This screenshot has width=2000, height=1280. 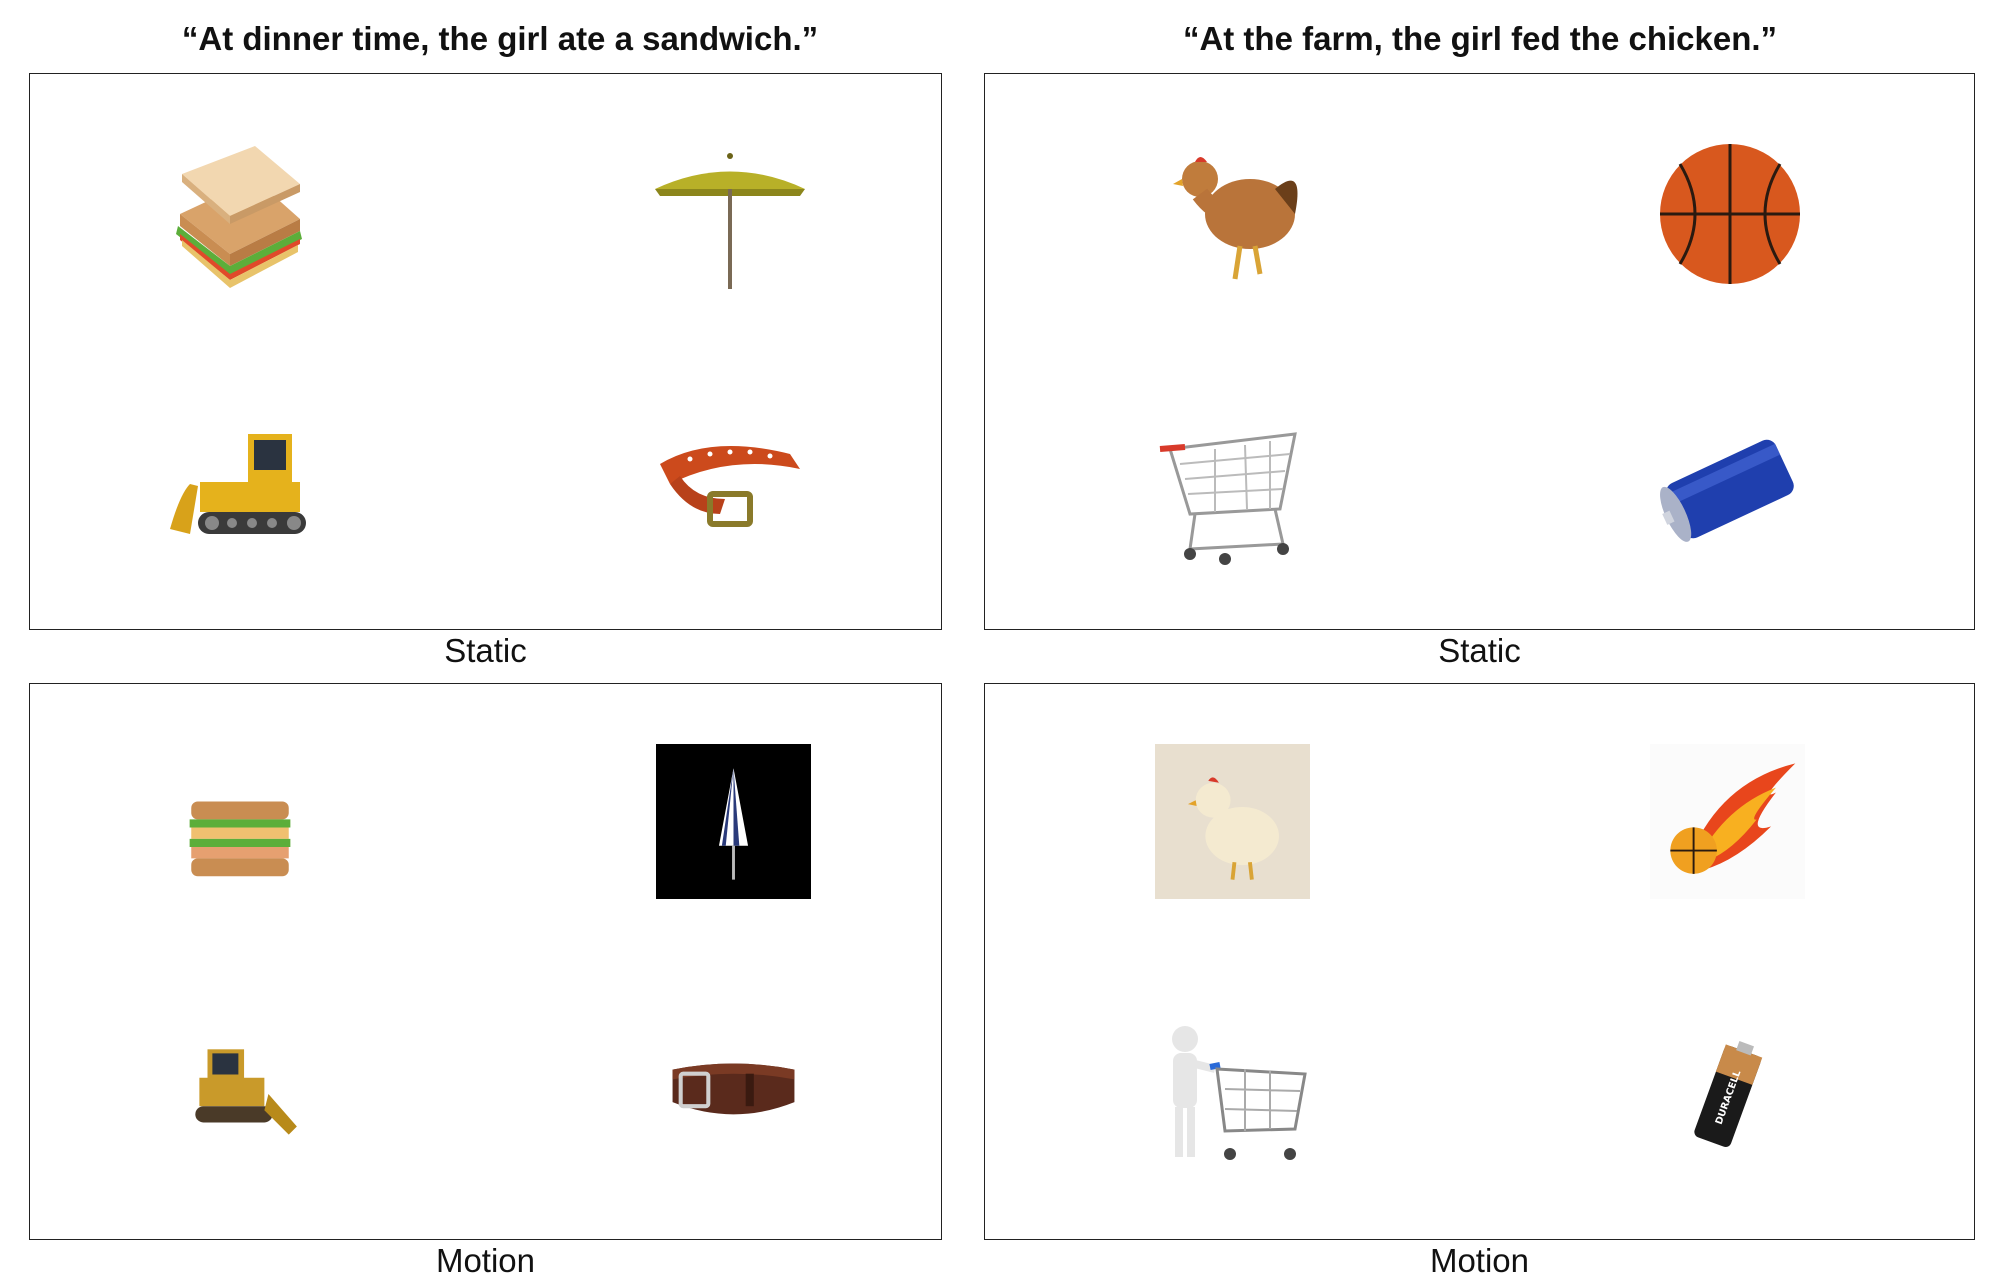 I want to click on stacked-sandwich-icon, so click(x=240, y=834).